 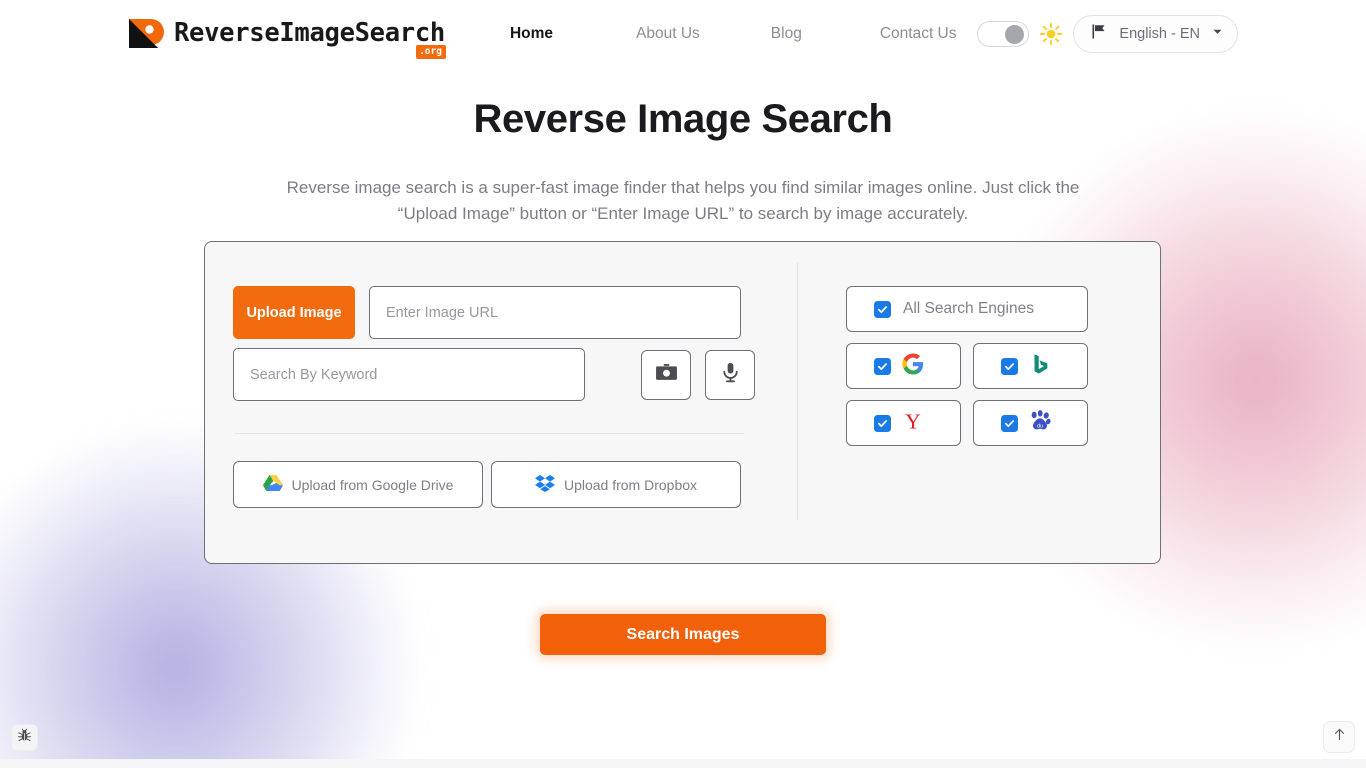 I want to click on language-selector: English - EN, so click(x=1155, y=34).